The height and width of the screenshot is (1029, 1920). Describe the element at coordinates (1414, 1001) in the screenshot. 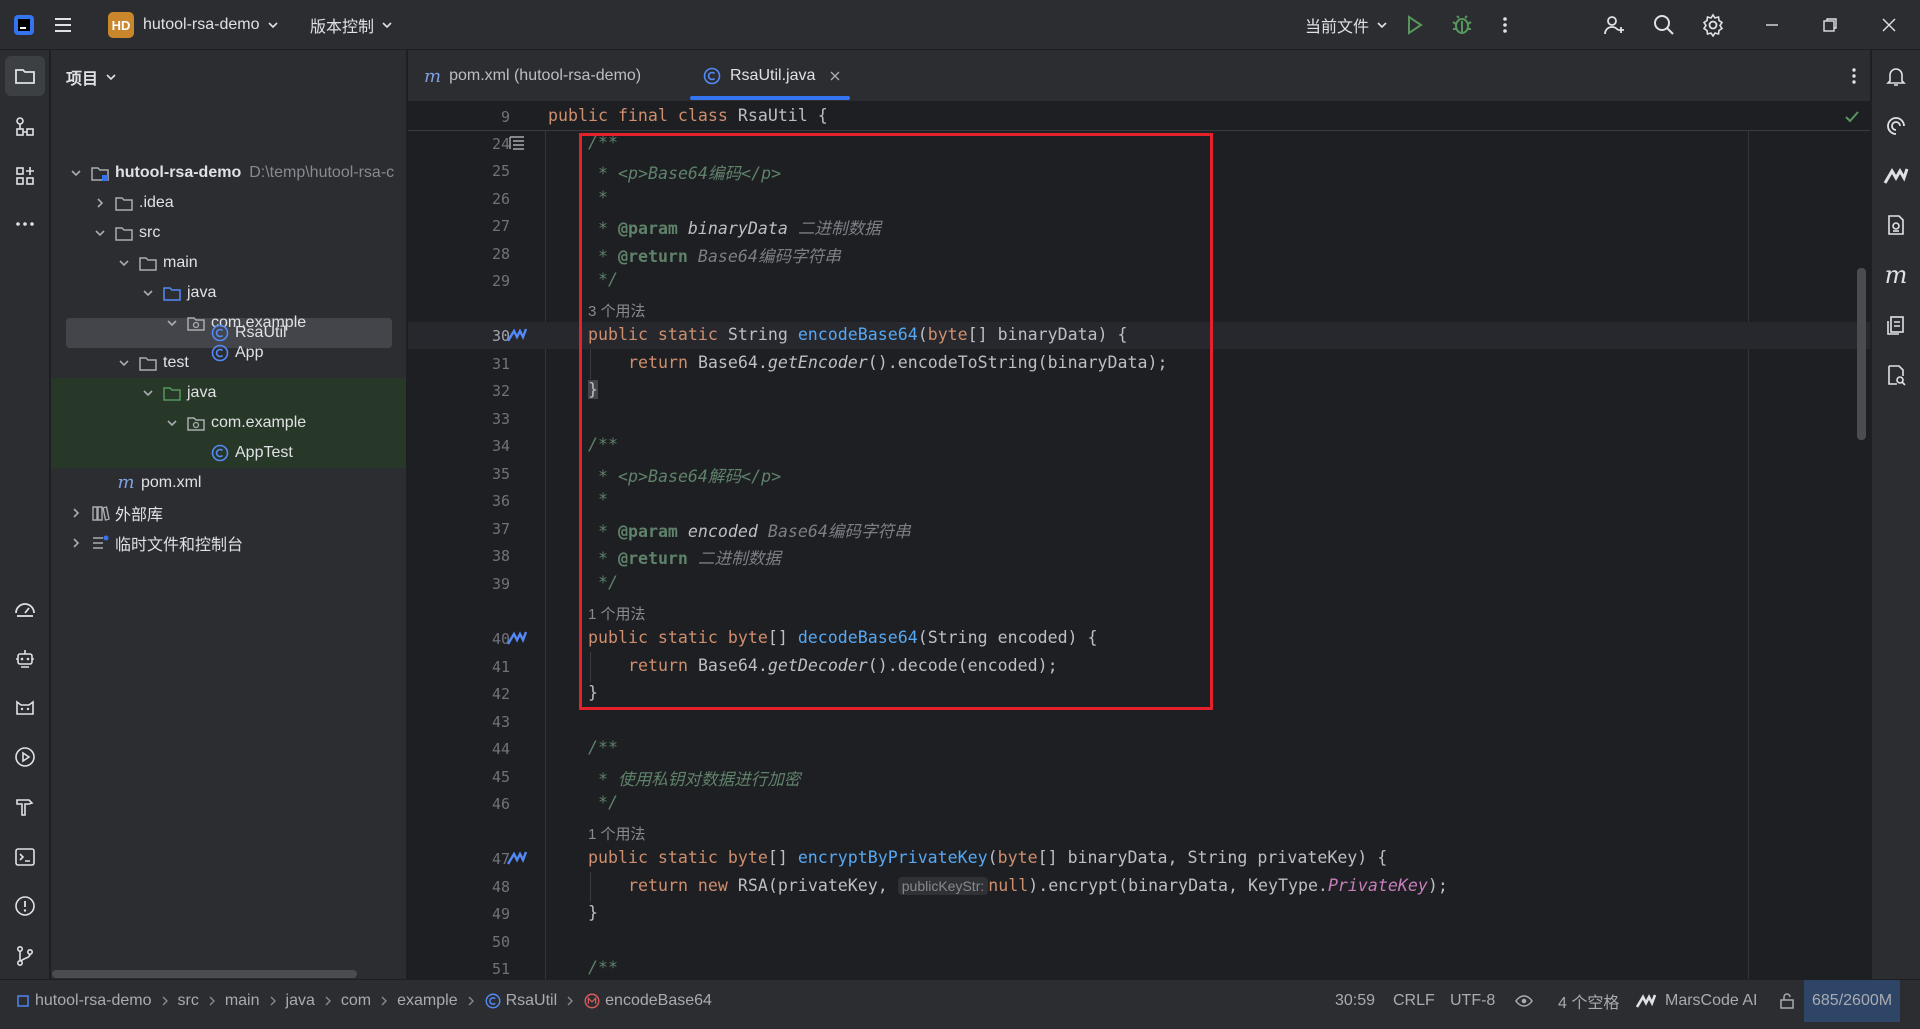

I see `line-ending: CRLF` at that location.